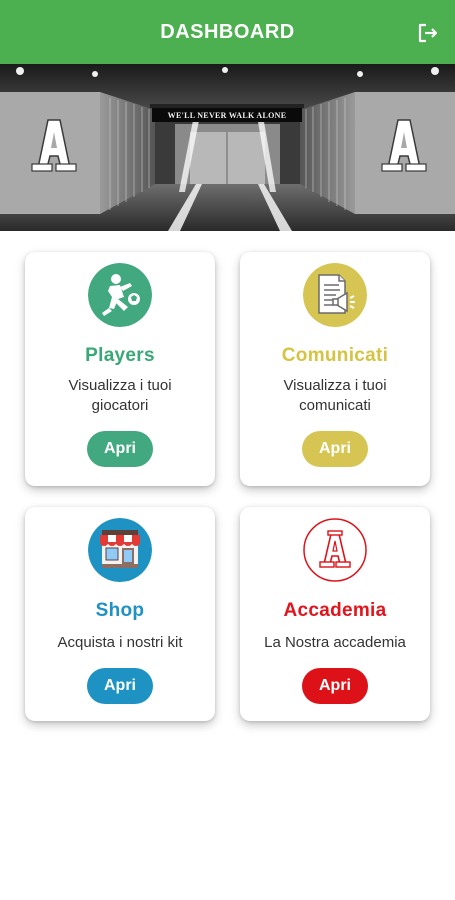 The image size is (455, 900). What do you see at coordinates (335, 686) in the screenshot?
I see `open-accademia-button: Apri` at bounding box center [335, 686].